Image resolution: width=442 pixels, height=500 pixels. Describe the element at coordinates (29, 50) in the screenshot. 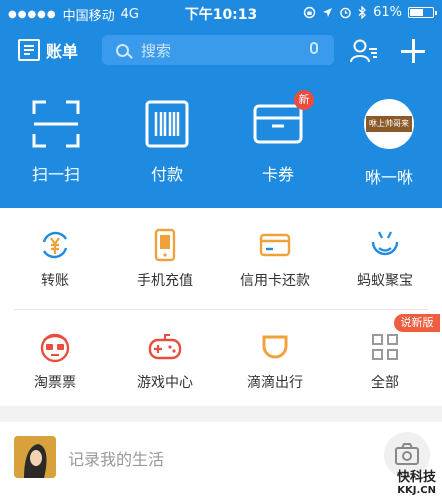

I see `bill-icon` at that location.